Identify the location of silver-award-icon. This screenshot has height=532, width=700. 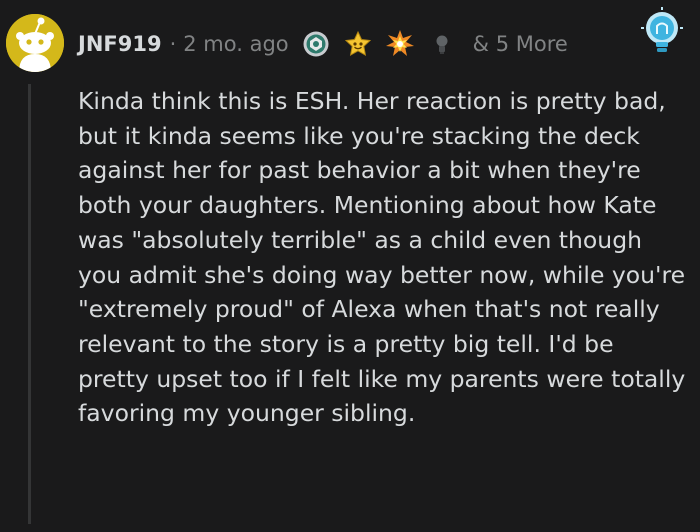
(316, 44).